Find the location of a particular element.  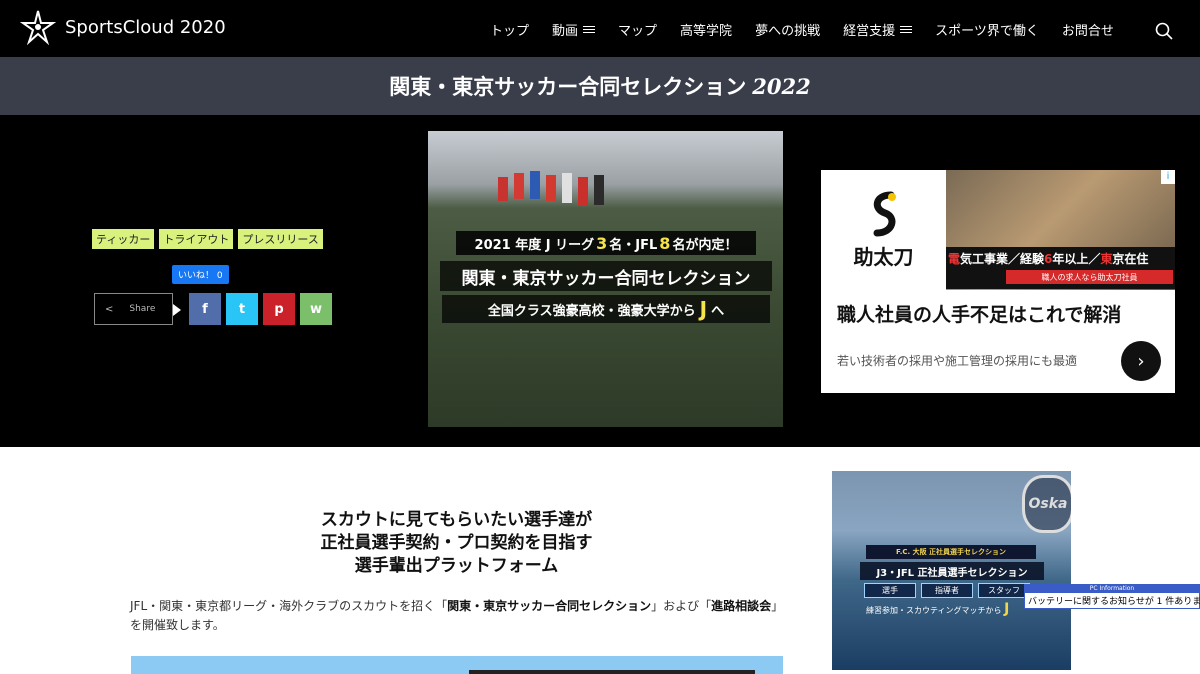

chevron-right-icon: › is located at coordinates (1141, 361).